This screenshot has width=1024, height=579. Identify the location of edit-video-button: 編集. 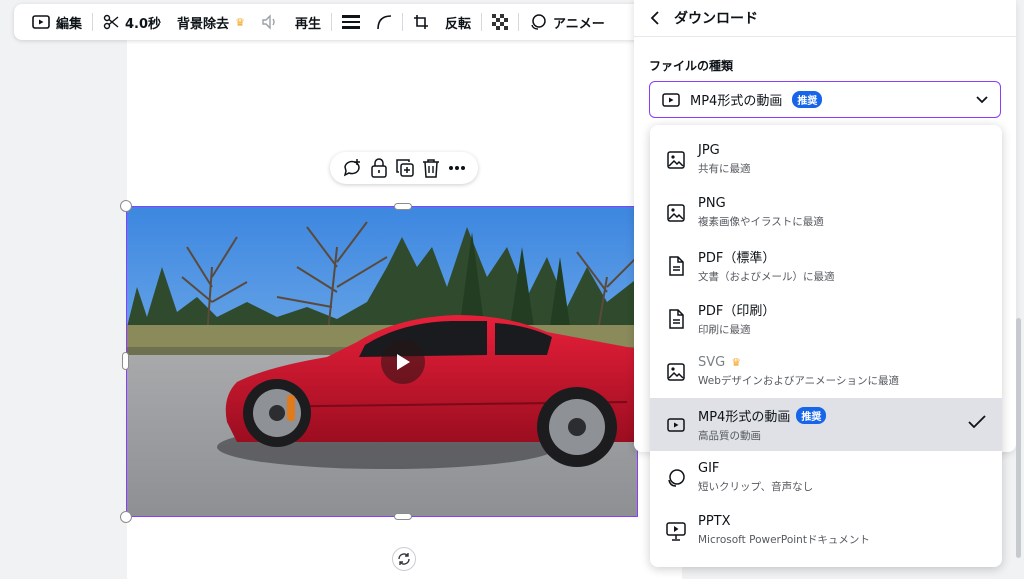
(57, 22).